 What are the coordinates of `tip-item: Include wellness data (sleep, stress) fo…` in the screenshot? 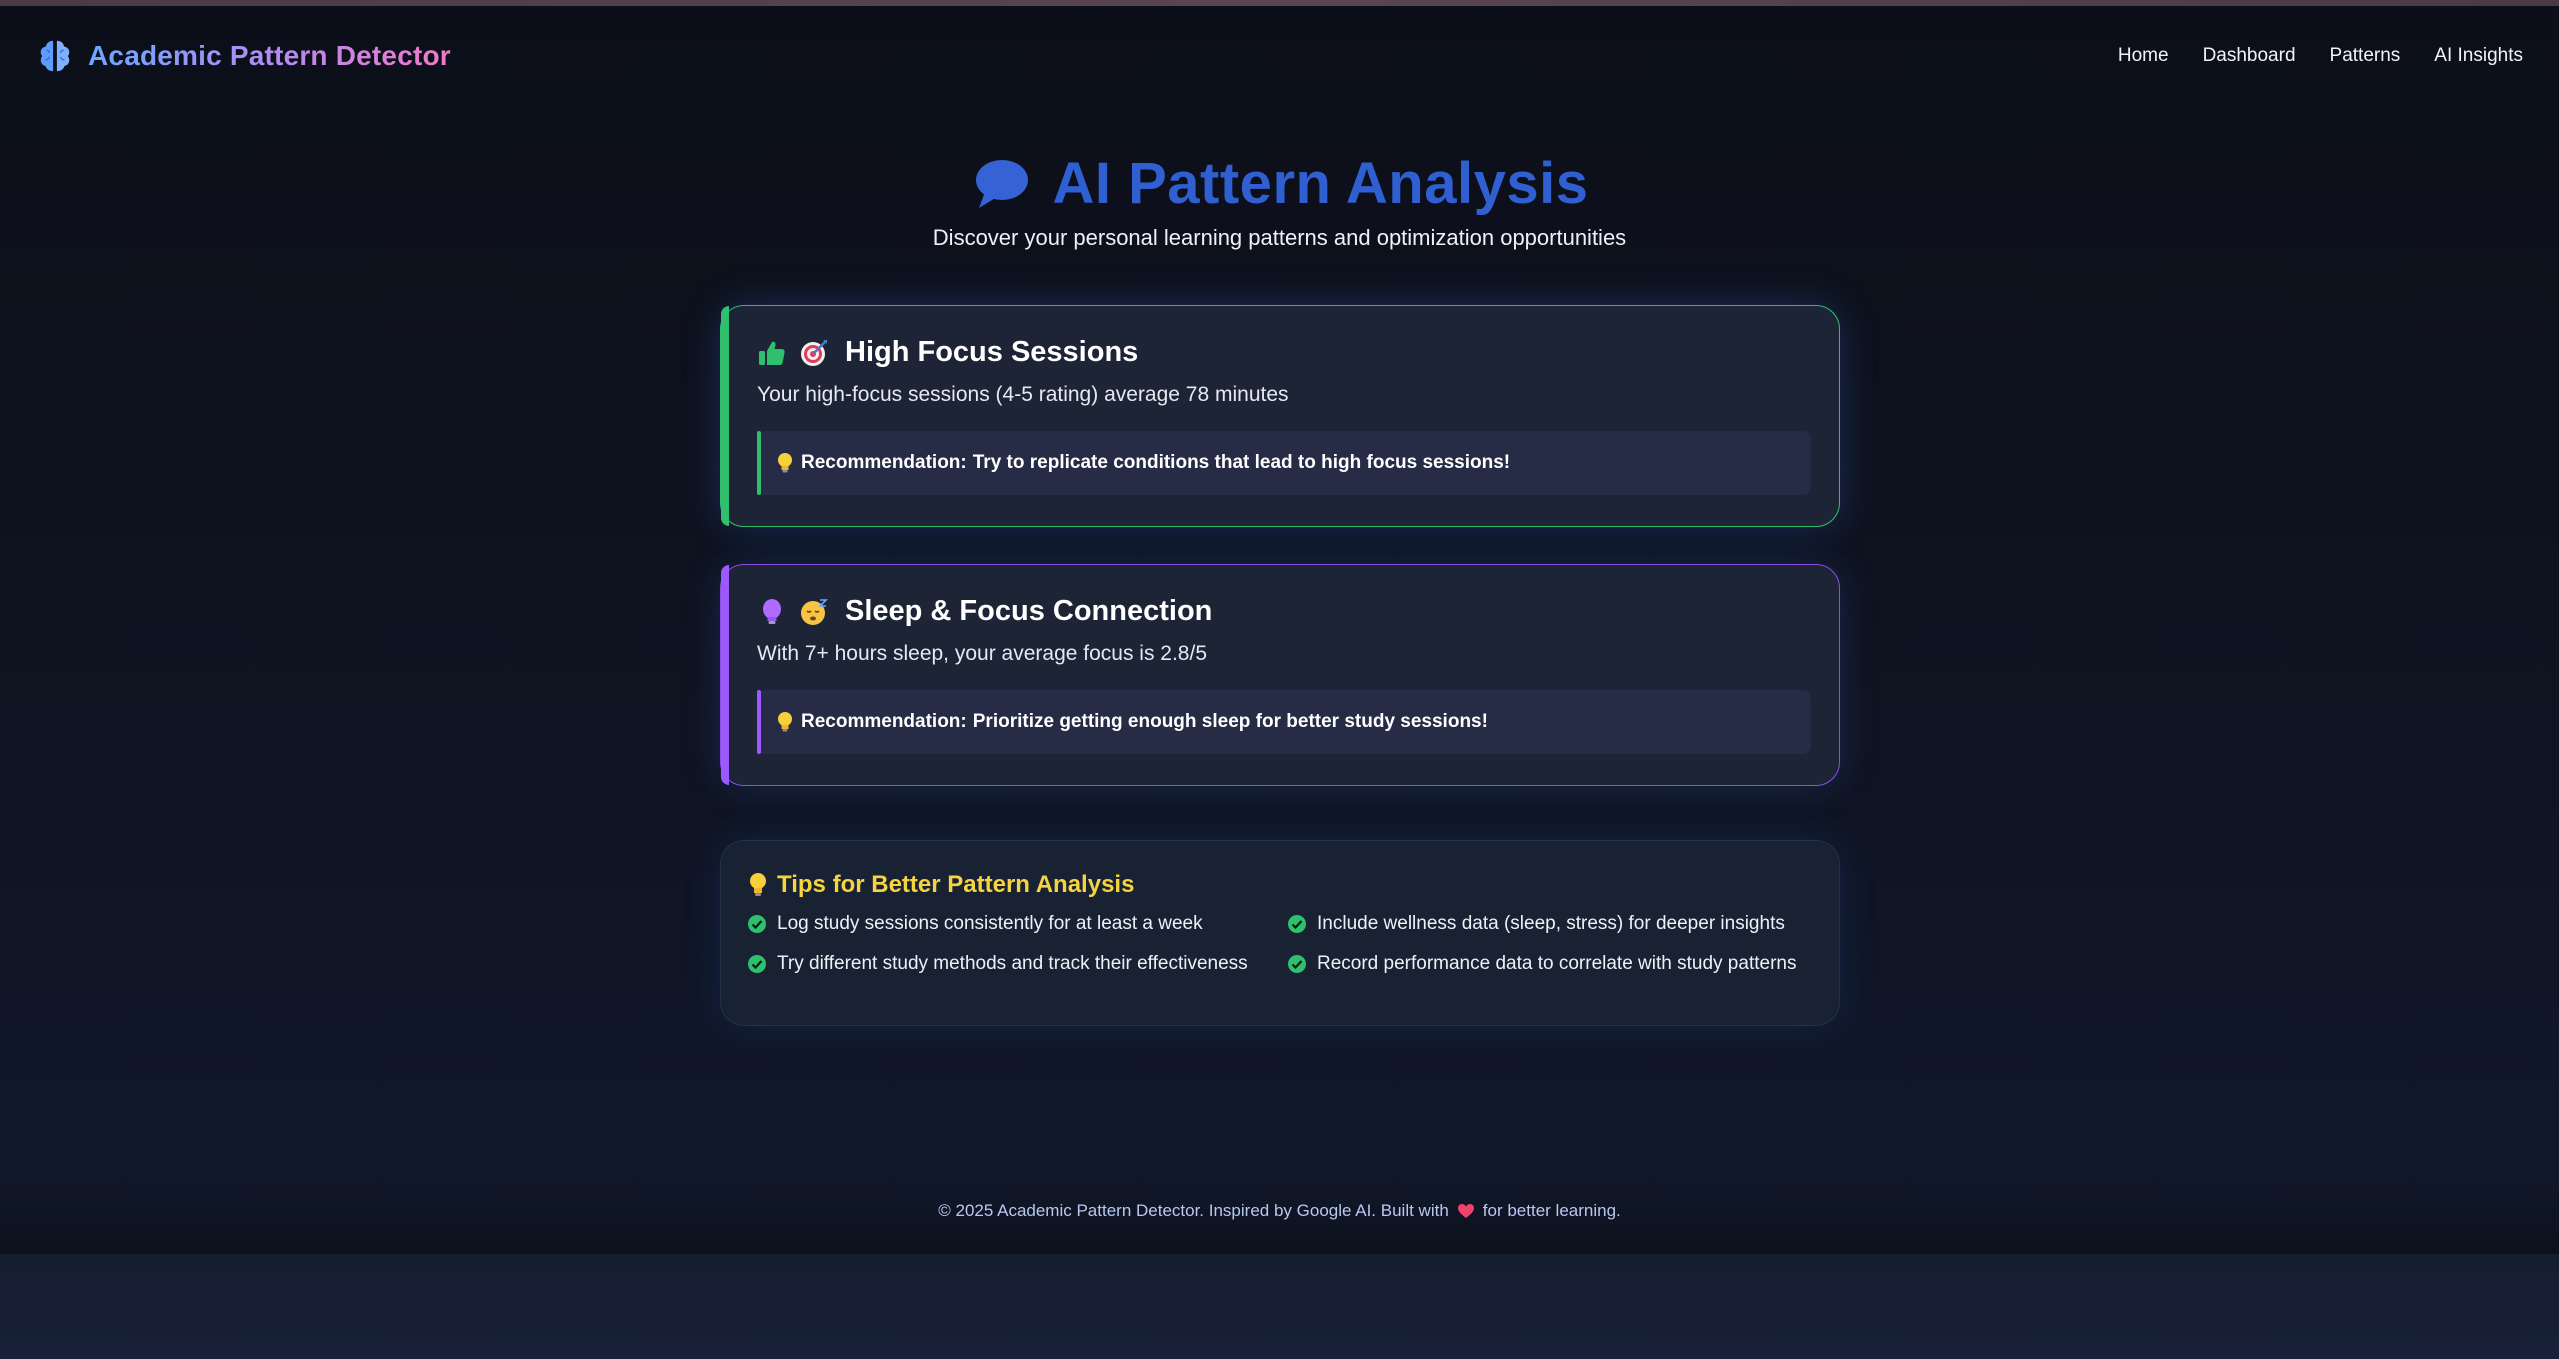 It's located at (1557, 924).